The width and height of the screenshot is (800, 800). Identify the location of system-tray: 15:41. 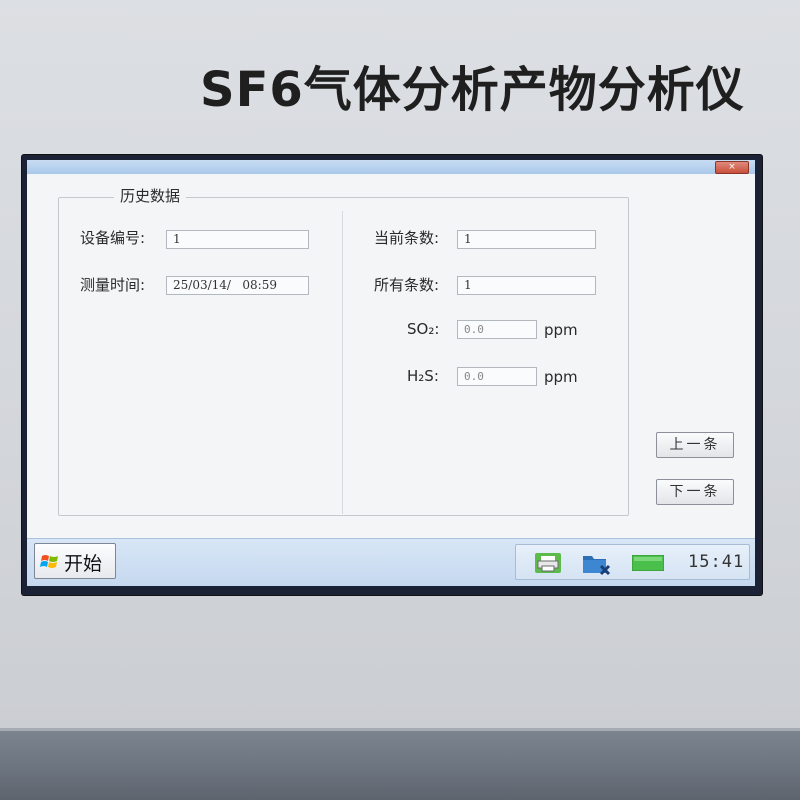
(632, 562).